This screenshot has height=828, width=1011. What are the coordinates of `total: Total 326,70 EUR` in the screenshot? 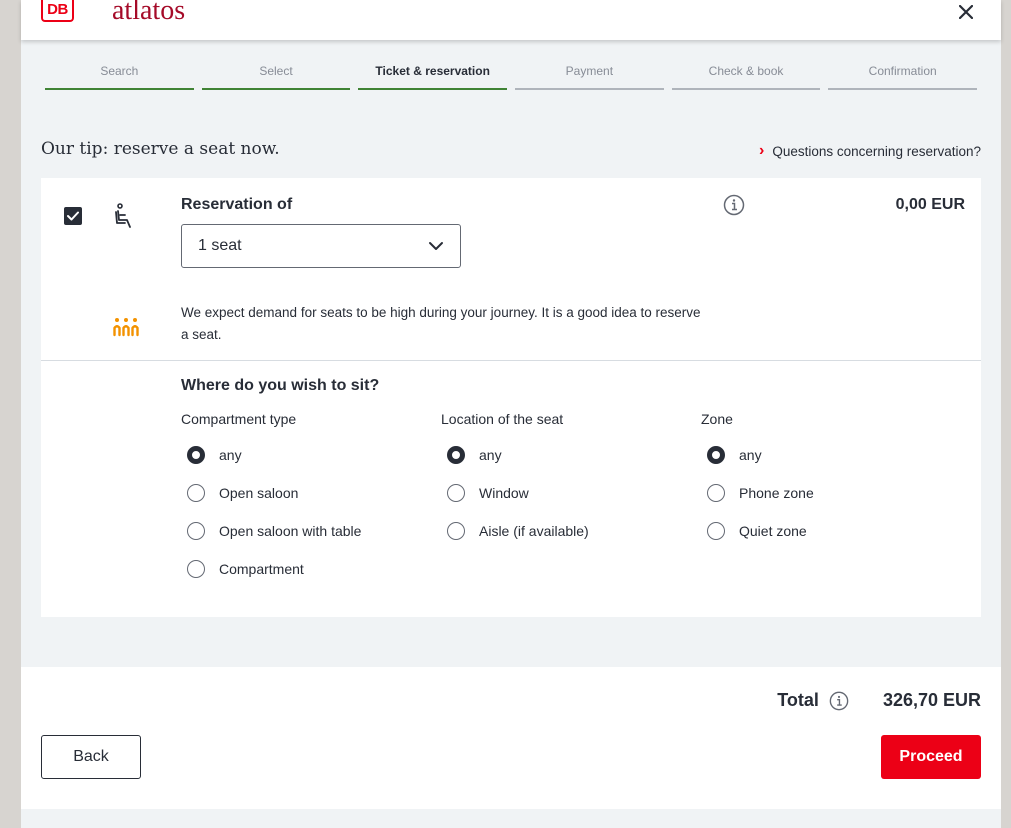 It's located at (879, 700).